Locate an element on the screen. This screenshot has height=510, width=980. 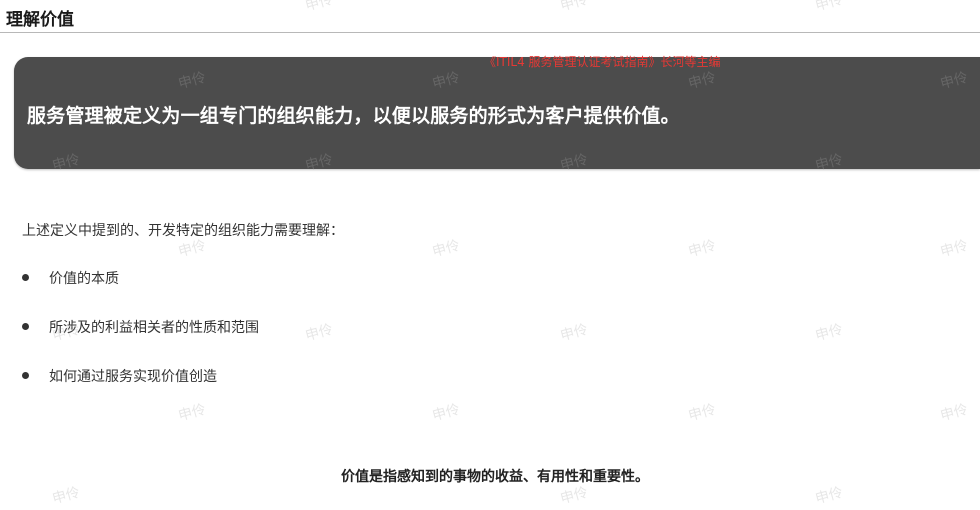
banner-text: 服务管理被定义为一组专门的组织能力，以便以服务的形式为客户提供价值。 is located at coordinates (353, 116).